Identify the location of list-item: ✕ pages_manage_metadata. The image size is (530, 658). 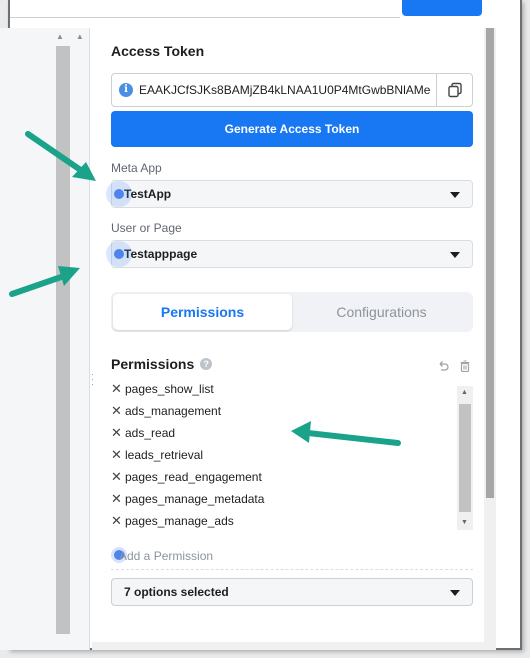
(284, 499).